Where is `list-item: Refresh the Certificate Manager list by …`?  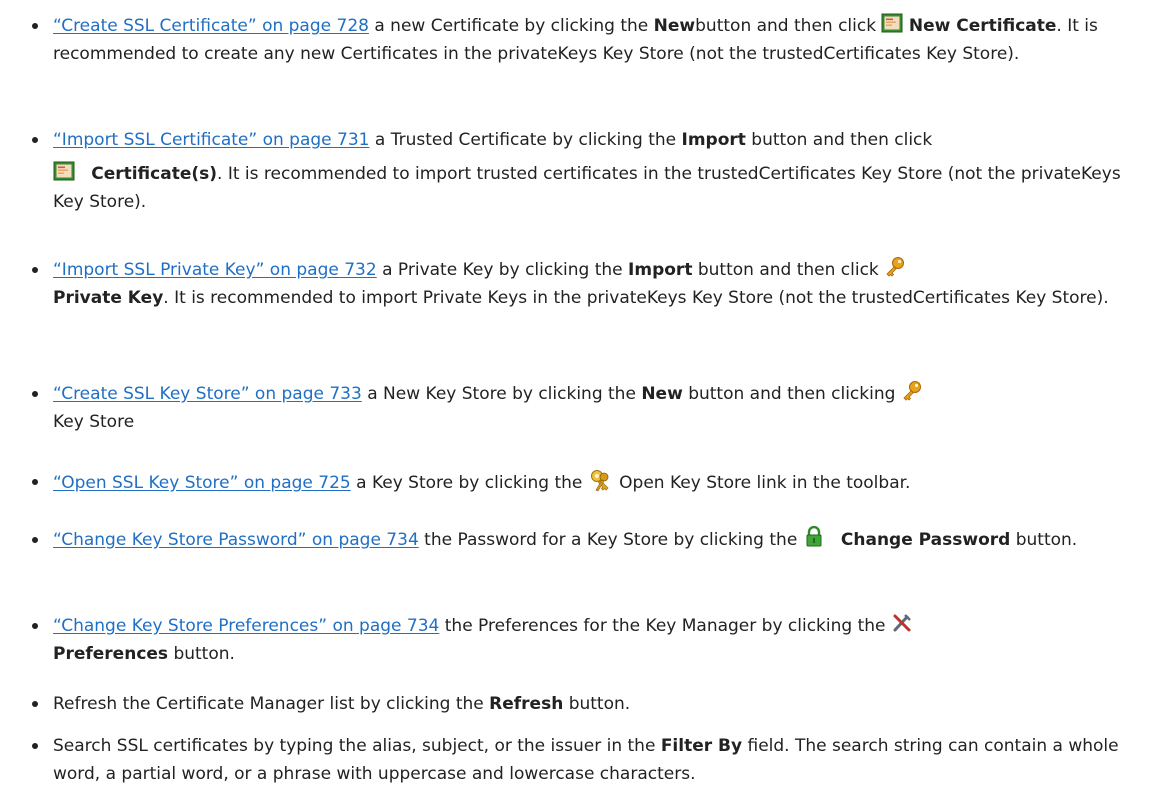
list-item: Refresh the Certificate Manager list by … is located at coordinates (587, 704).